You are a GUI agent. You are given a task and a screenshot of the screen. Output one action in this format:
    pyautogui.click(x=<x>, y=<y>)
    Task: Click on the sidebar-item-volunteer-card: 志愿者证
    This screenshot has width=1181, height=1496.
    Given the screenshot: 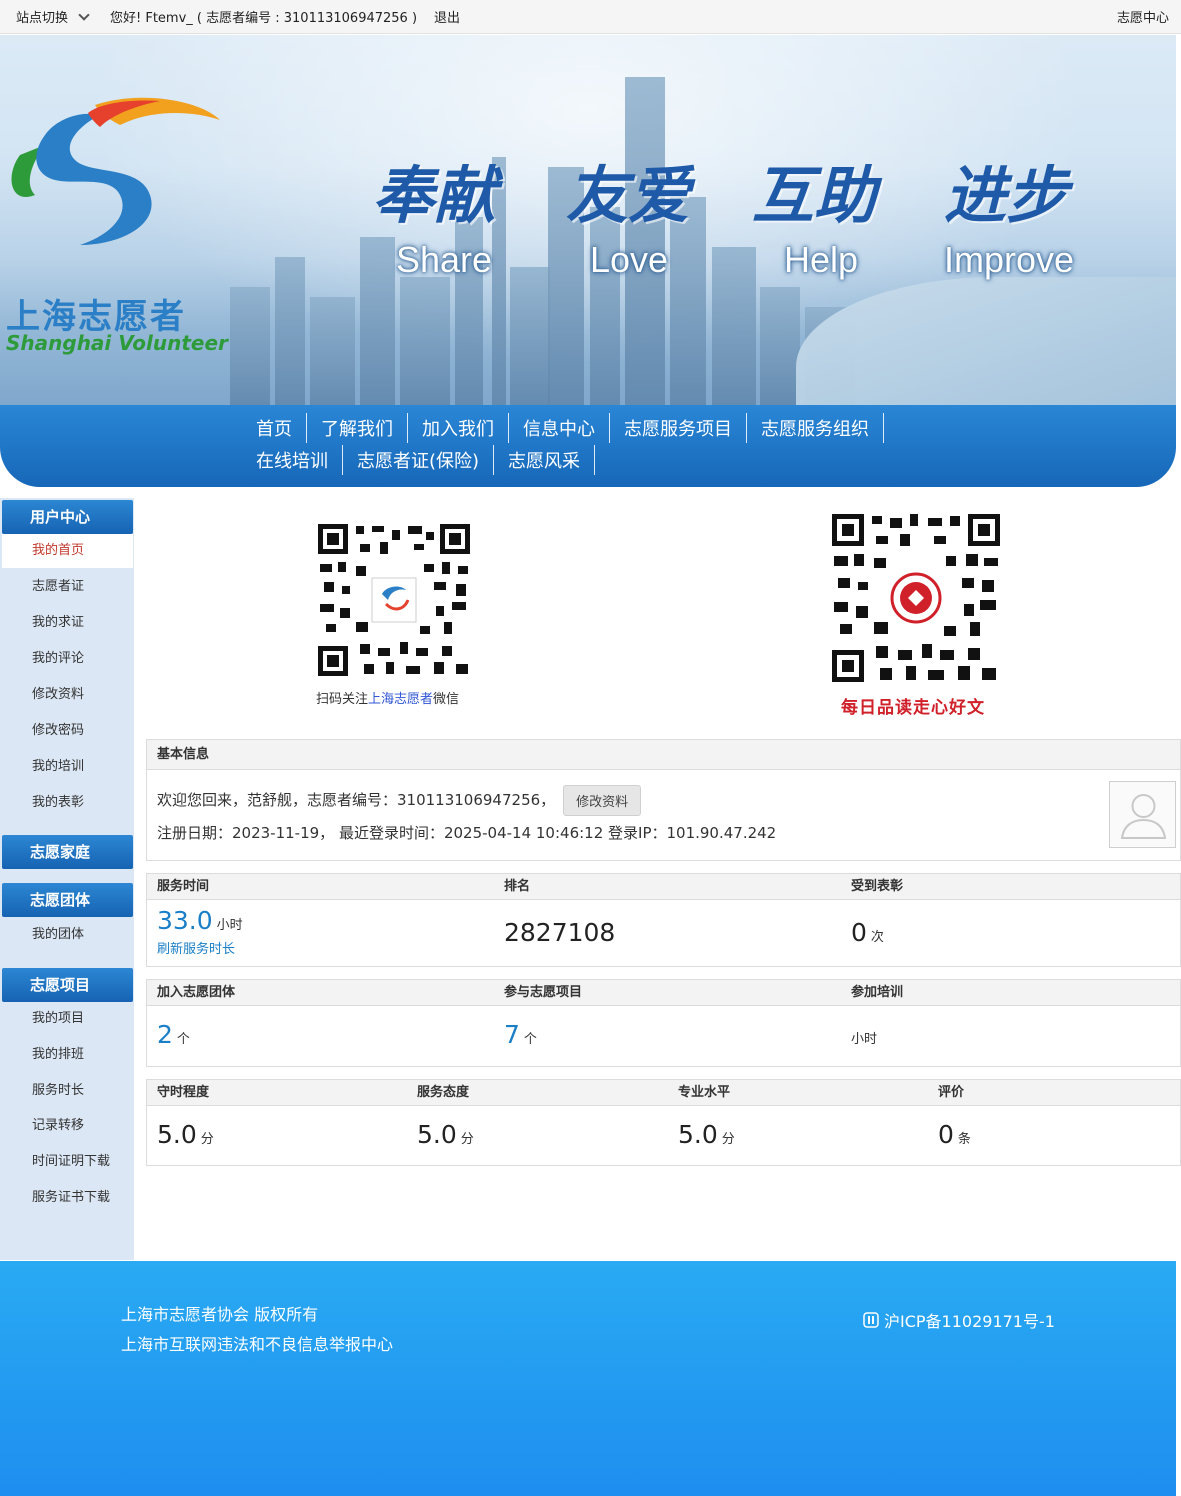 What is the action you would take?
    pyautogui.click(x=67, y=587)
    